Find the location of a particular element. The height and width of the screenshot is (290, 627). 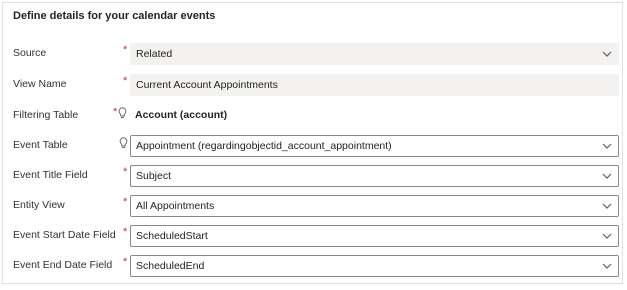

event-end-date-select: ScheduledEnd is located at coordinates (374, 266).